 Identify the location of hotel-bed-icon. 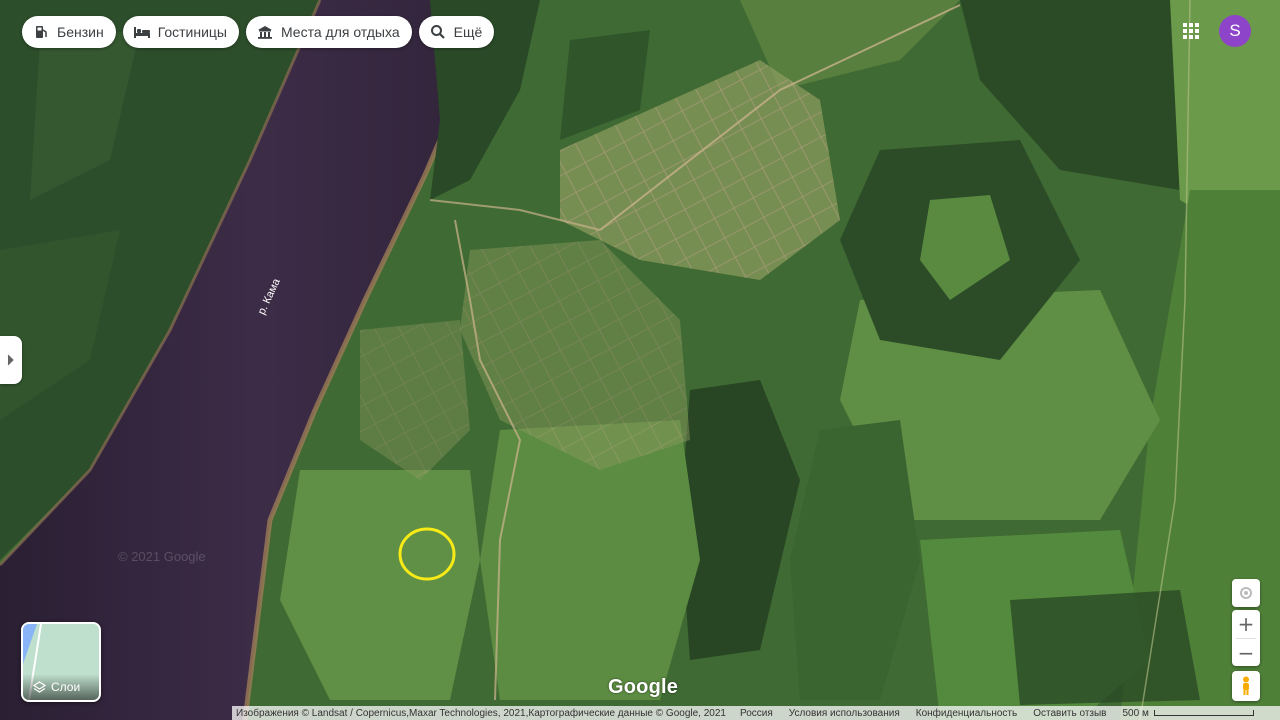
(142, 32).